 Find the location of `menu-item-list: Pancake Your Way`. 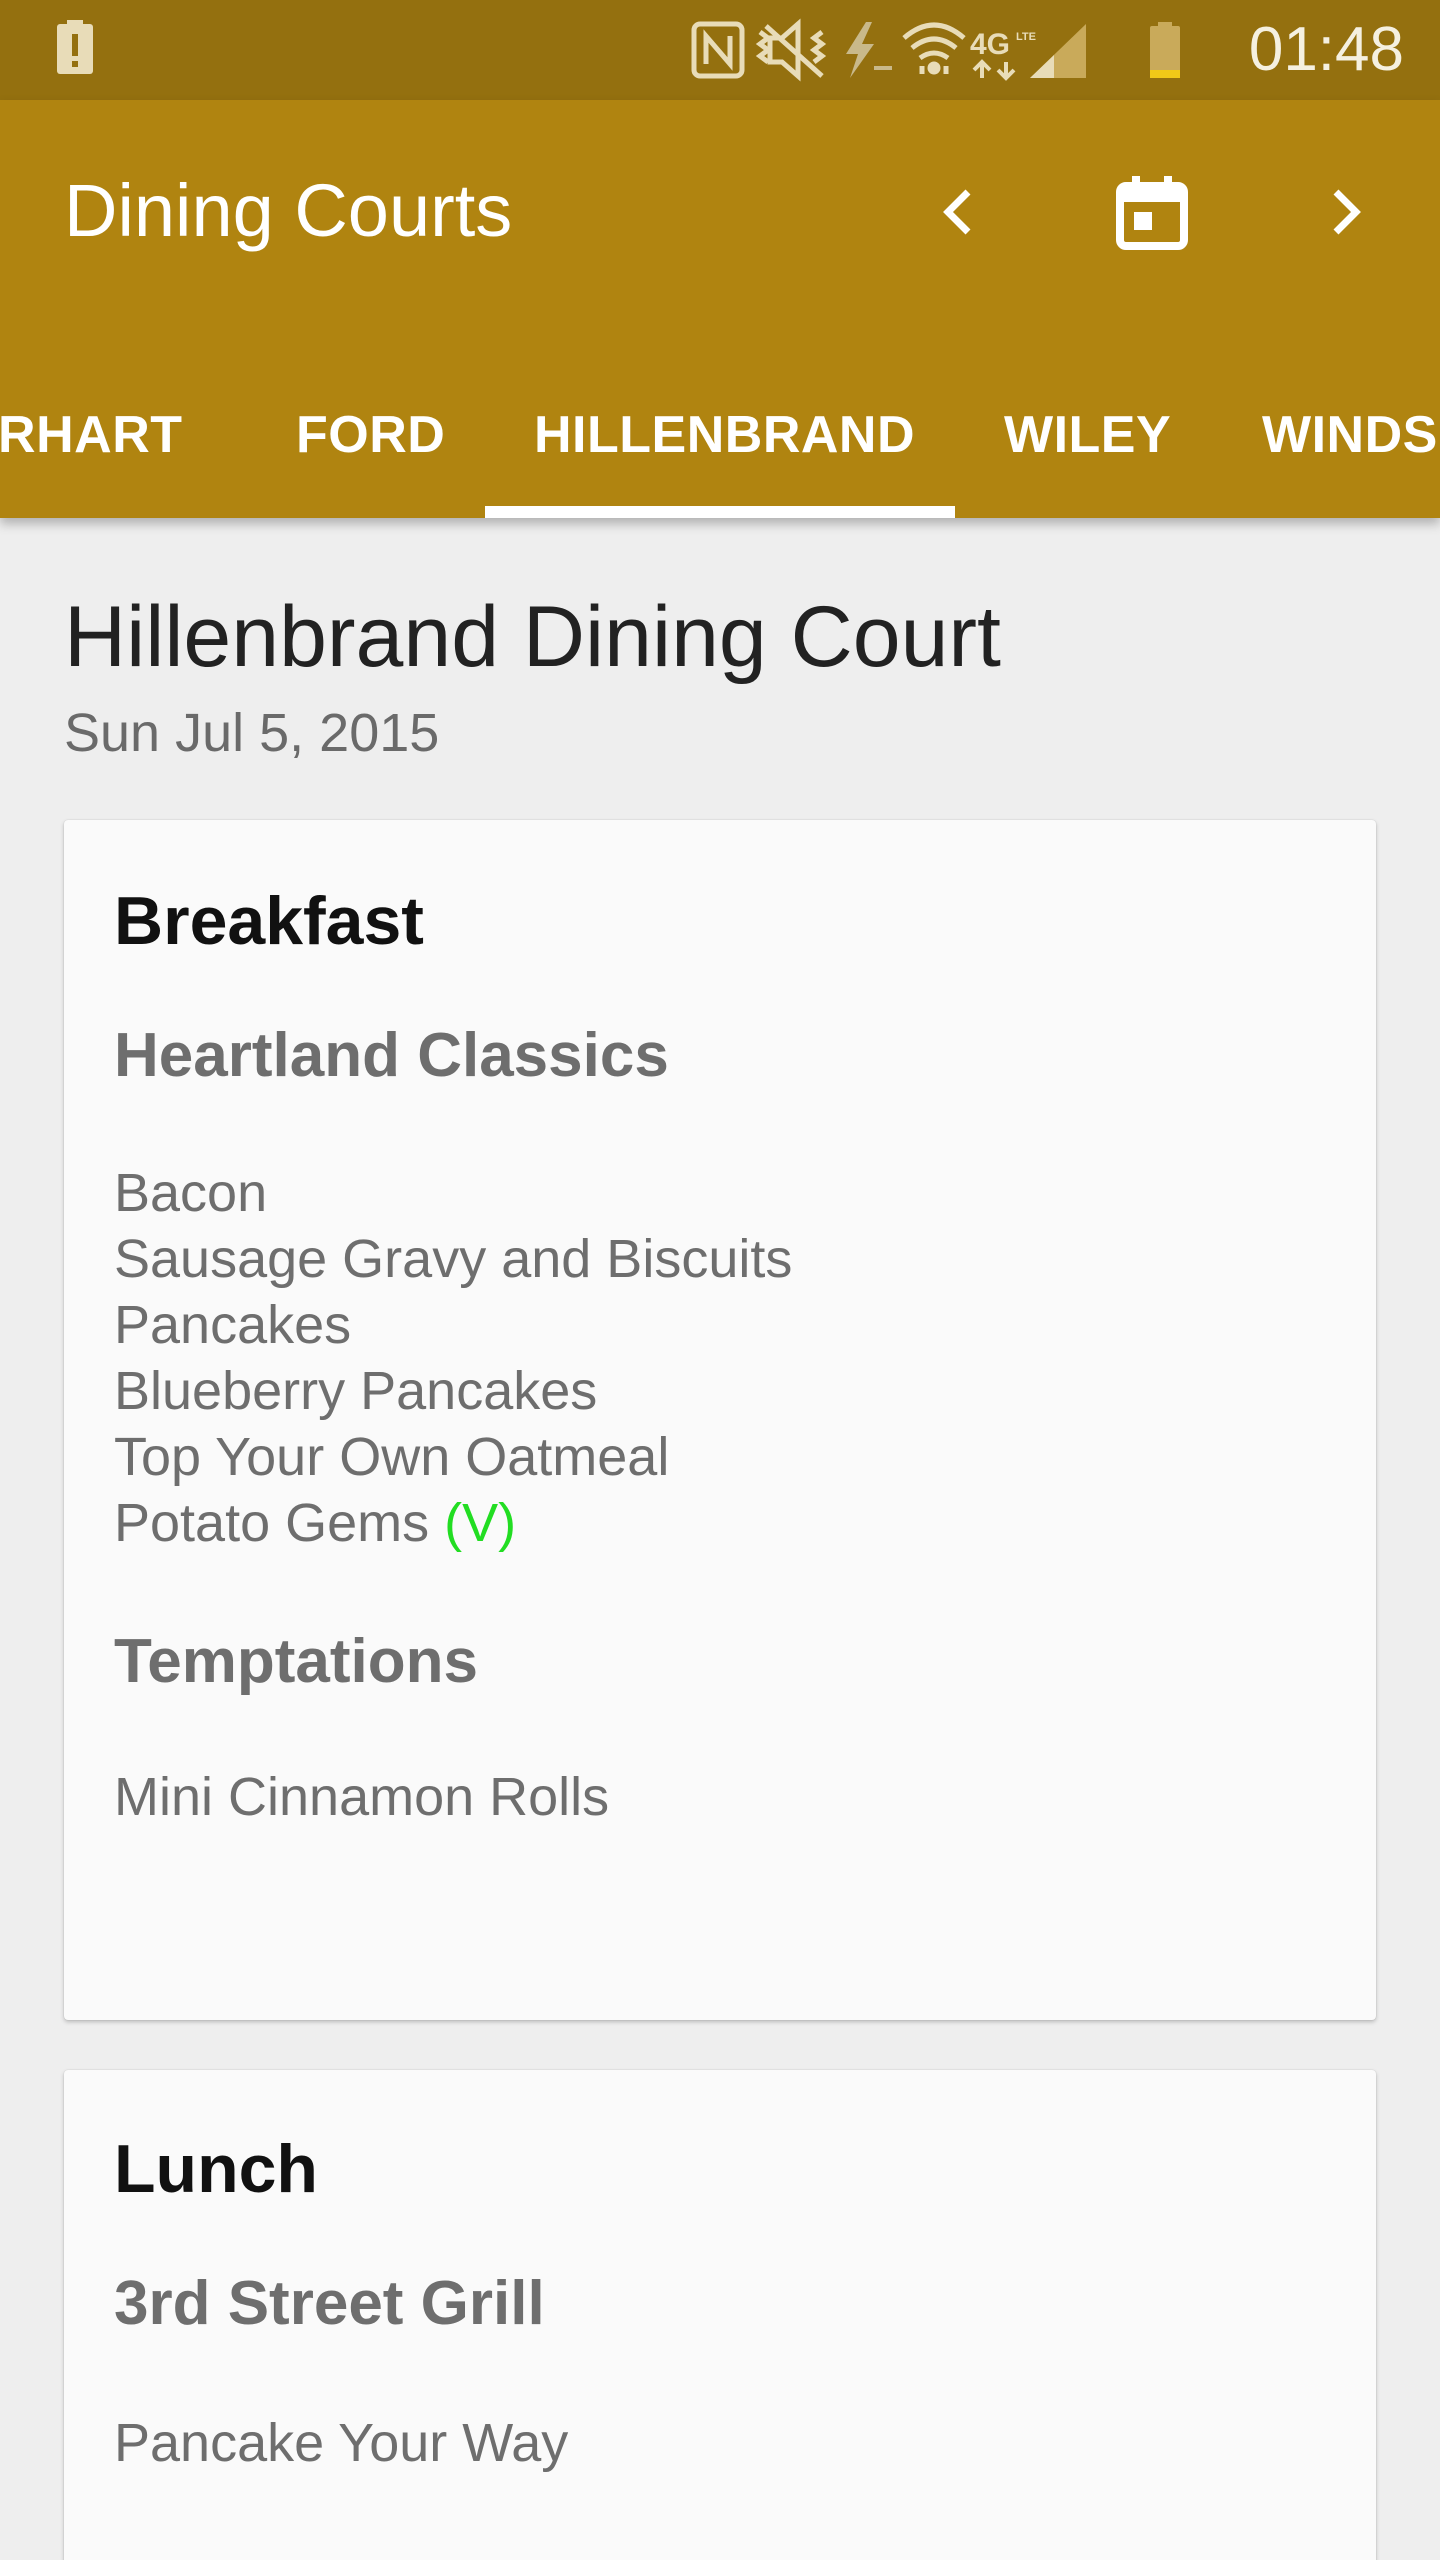

menu-item-list: Pancake Your Way is located at coordinates (341, 2443).